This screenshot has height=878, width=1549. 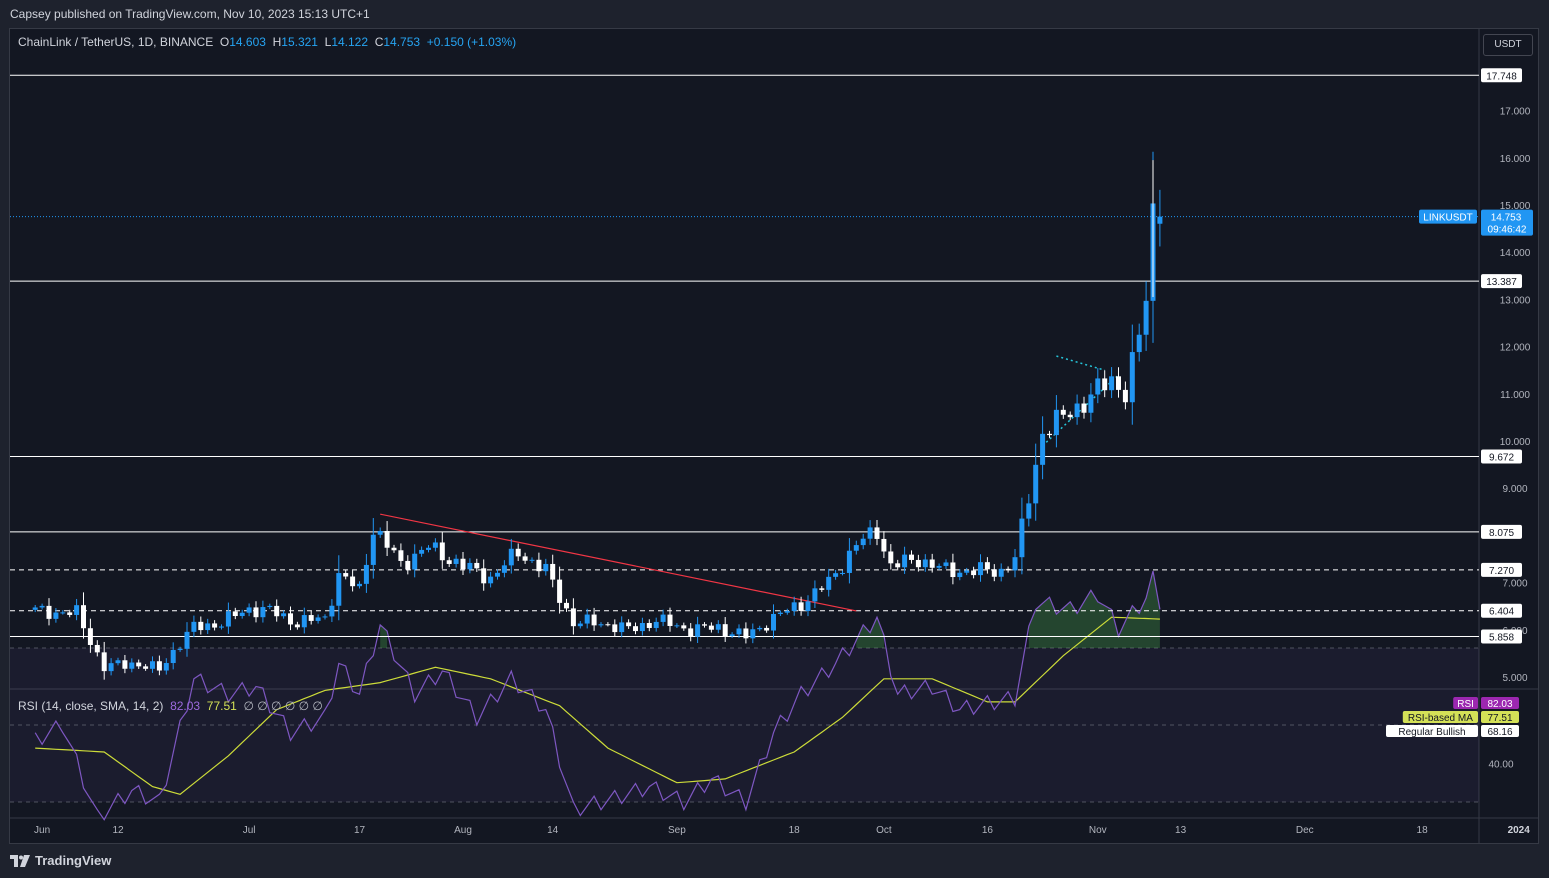 I want to click on last-price-tag: 14.753, so click(x=1506, y=218).